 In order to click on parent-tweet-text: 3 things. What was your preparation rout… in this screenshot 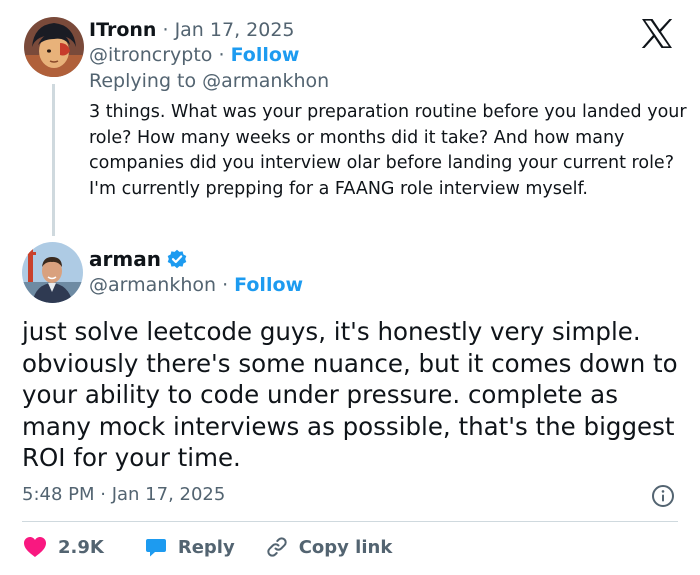, I will do `click(388, 150)`.